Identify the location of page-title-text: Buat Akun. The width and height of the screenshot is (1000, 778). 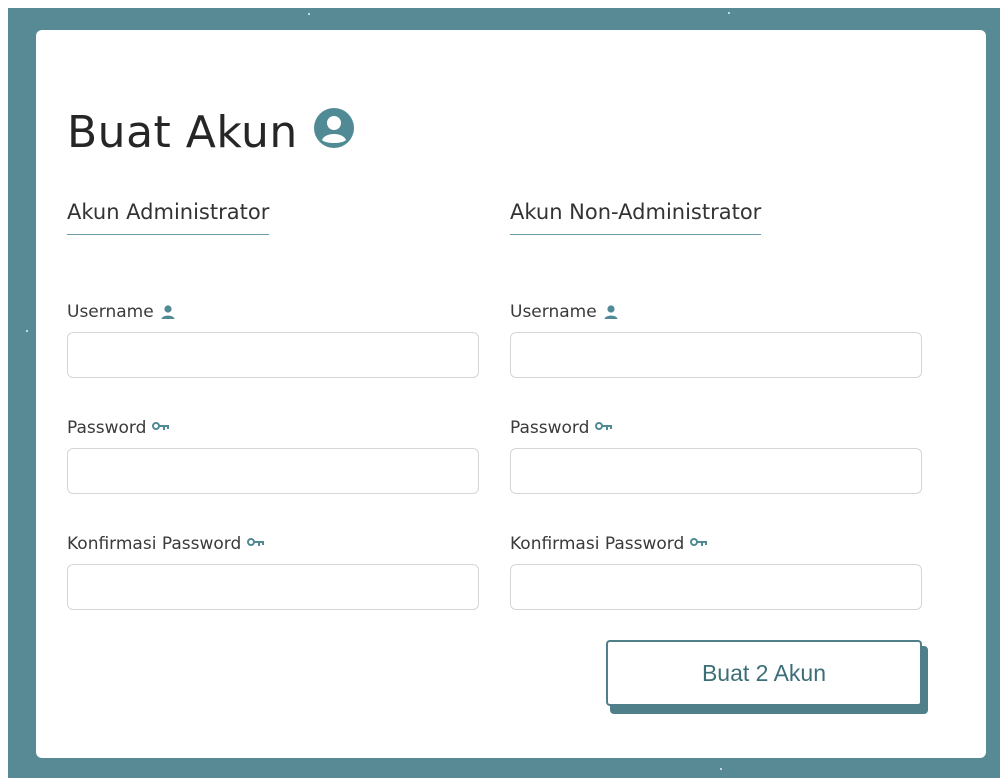
(182, 132).